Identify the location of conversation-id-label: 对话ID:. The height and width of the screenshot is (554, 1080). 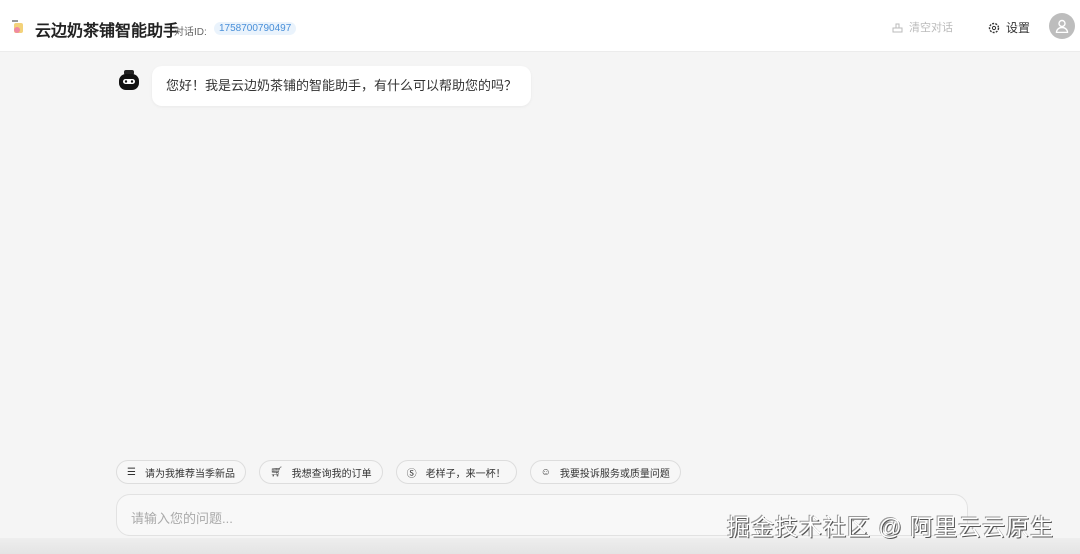
(190, 32).